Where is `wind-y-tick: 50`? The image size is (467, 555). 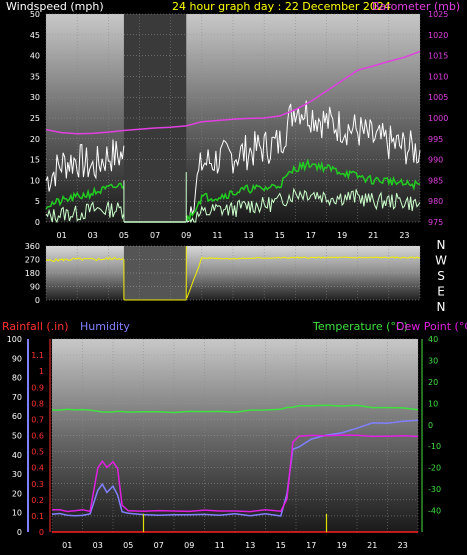 wind-y-tick: 50 is located at coordinates (35, 14).